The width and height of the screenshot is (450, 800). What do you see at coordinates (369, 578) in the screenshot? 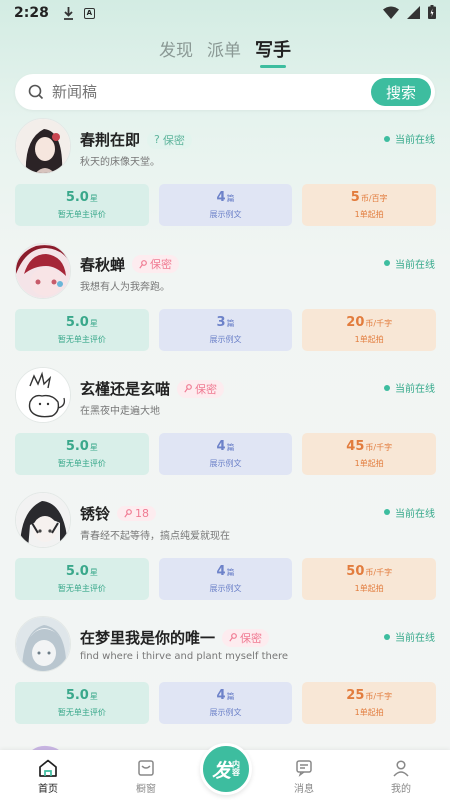
I see `price-box: 50币/千字 1单起拍` at bounding box center [369, 578].